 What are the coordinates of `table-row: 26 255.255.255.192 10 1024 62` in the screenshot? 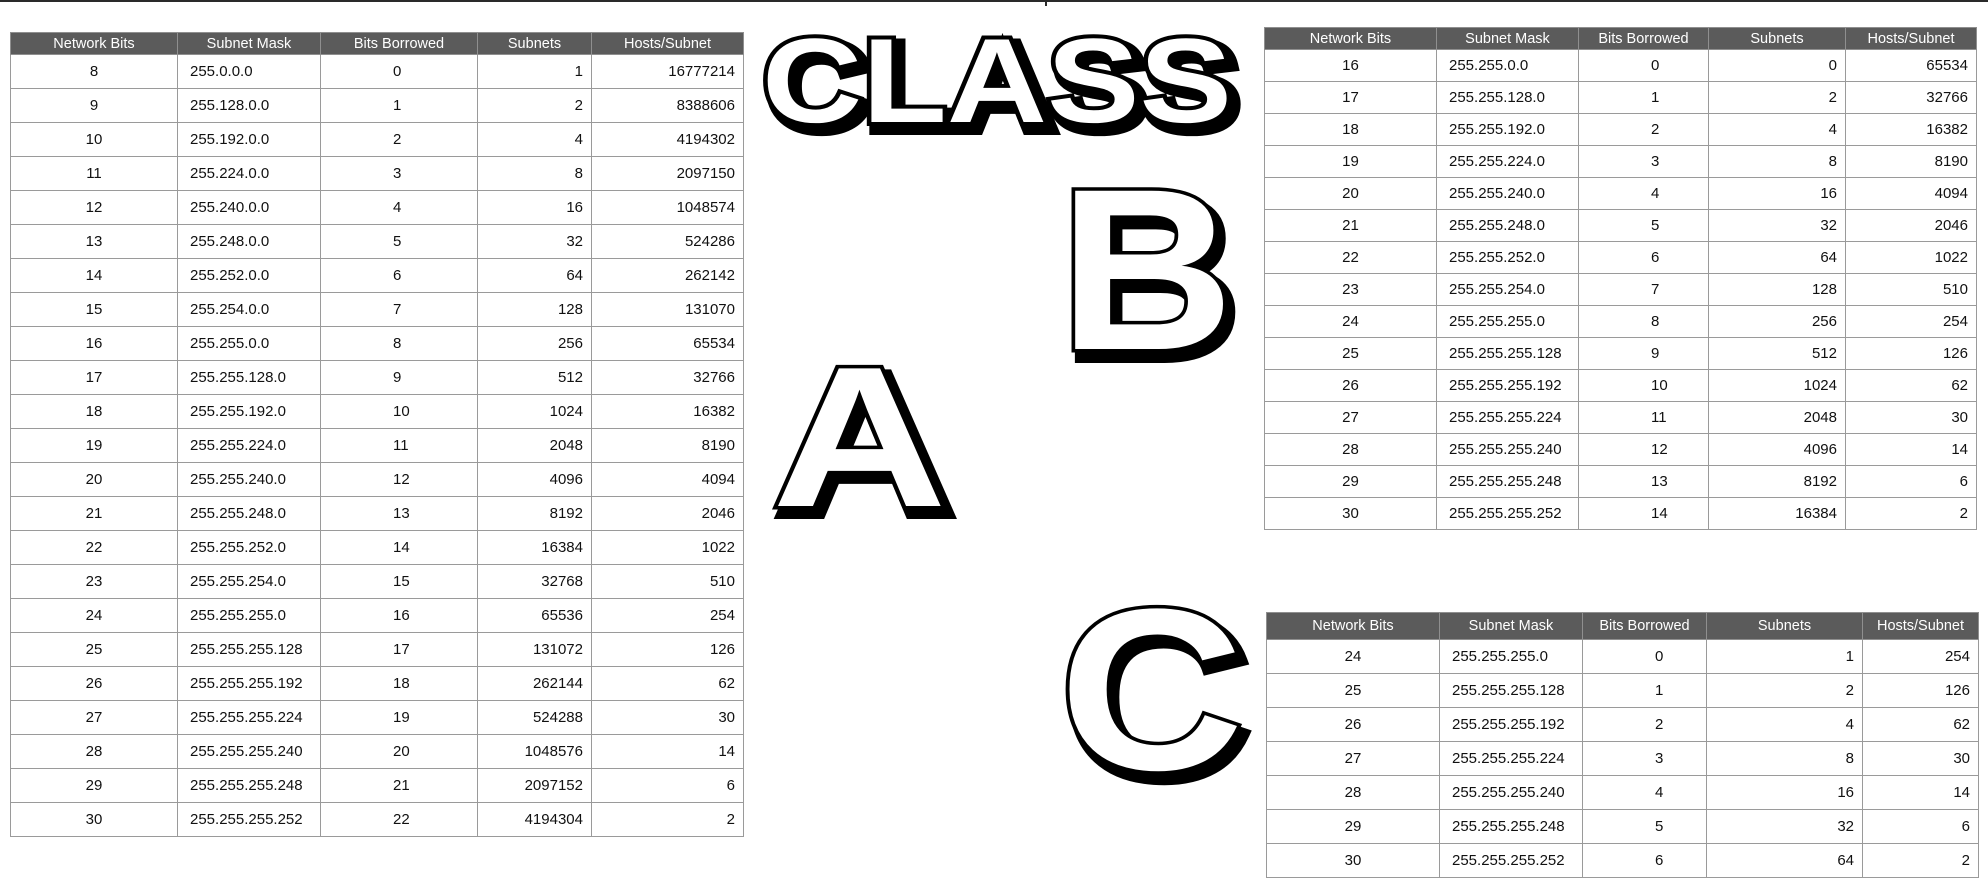 It's located at (1620, 385).